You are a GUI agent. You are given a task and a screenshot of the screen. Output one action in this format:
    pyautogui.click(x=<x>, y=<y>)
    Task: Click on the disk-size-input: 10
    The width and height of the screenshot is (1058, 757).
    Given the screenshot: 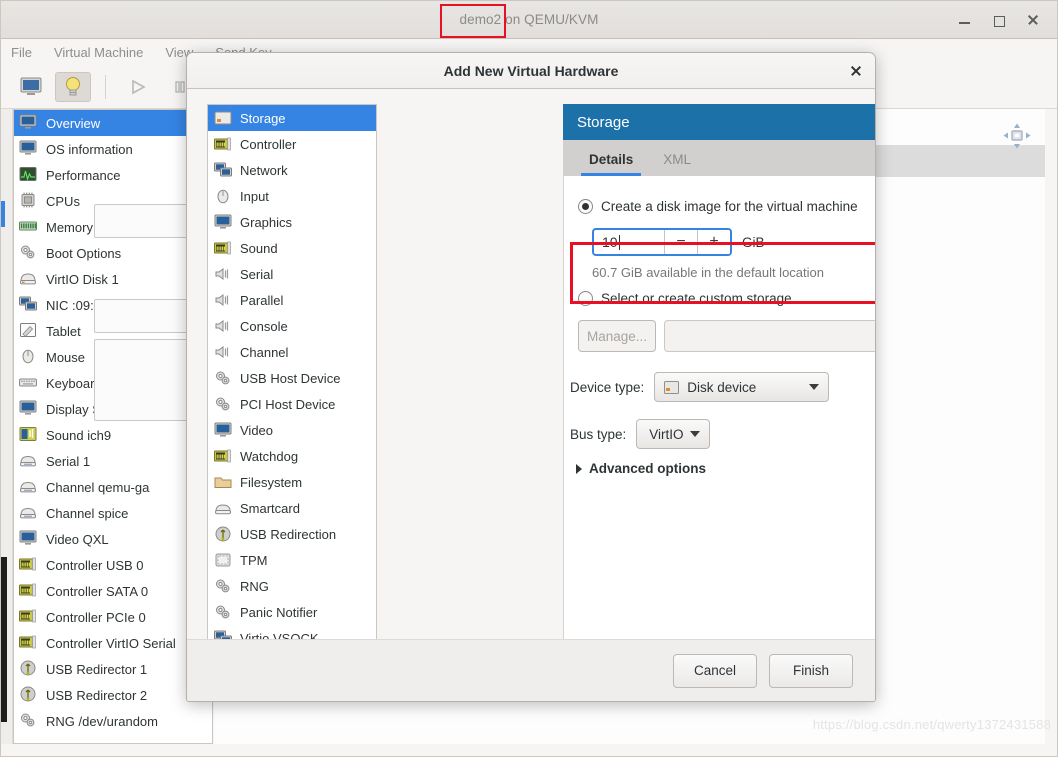 What is the action you would take?
    pyautogui.click(x=629, y=242)
    